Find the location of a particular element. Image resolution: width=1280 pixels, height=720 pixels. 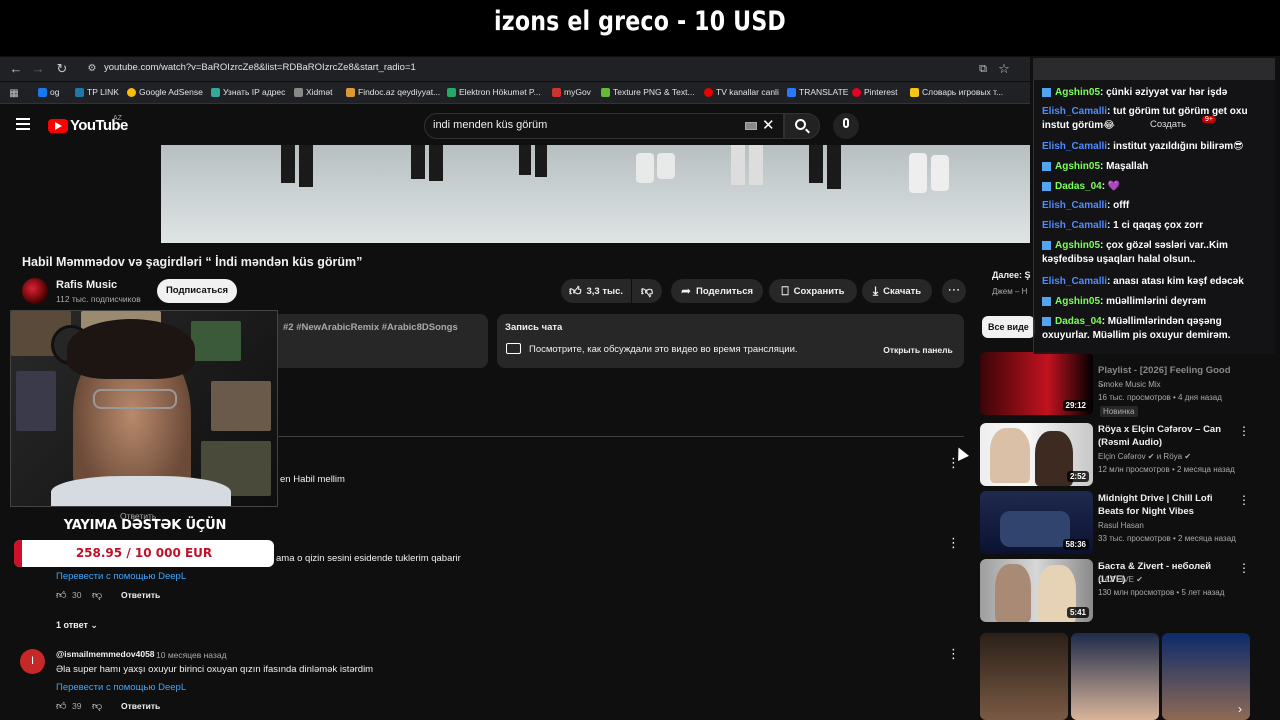

download-button: ⤓ Скачать is located at coordinates (897, 291).